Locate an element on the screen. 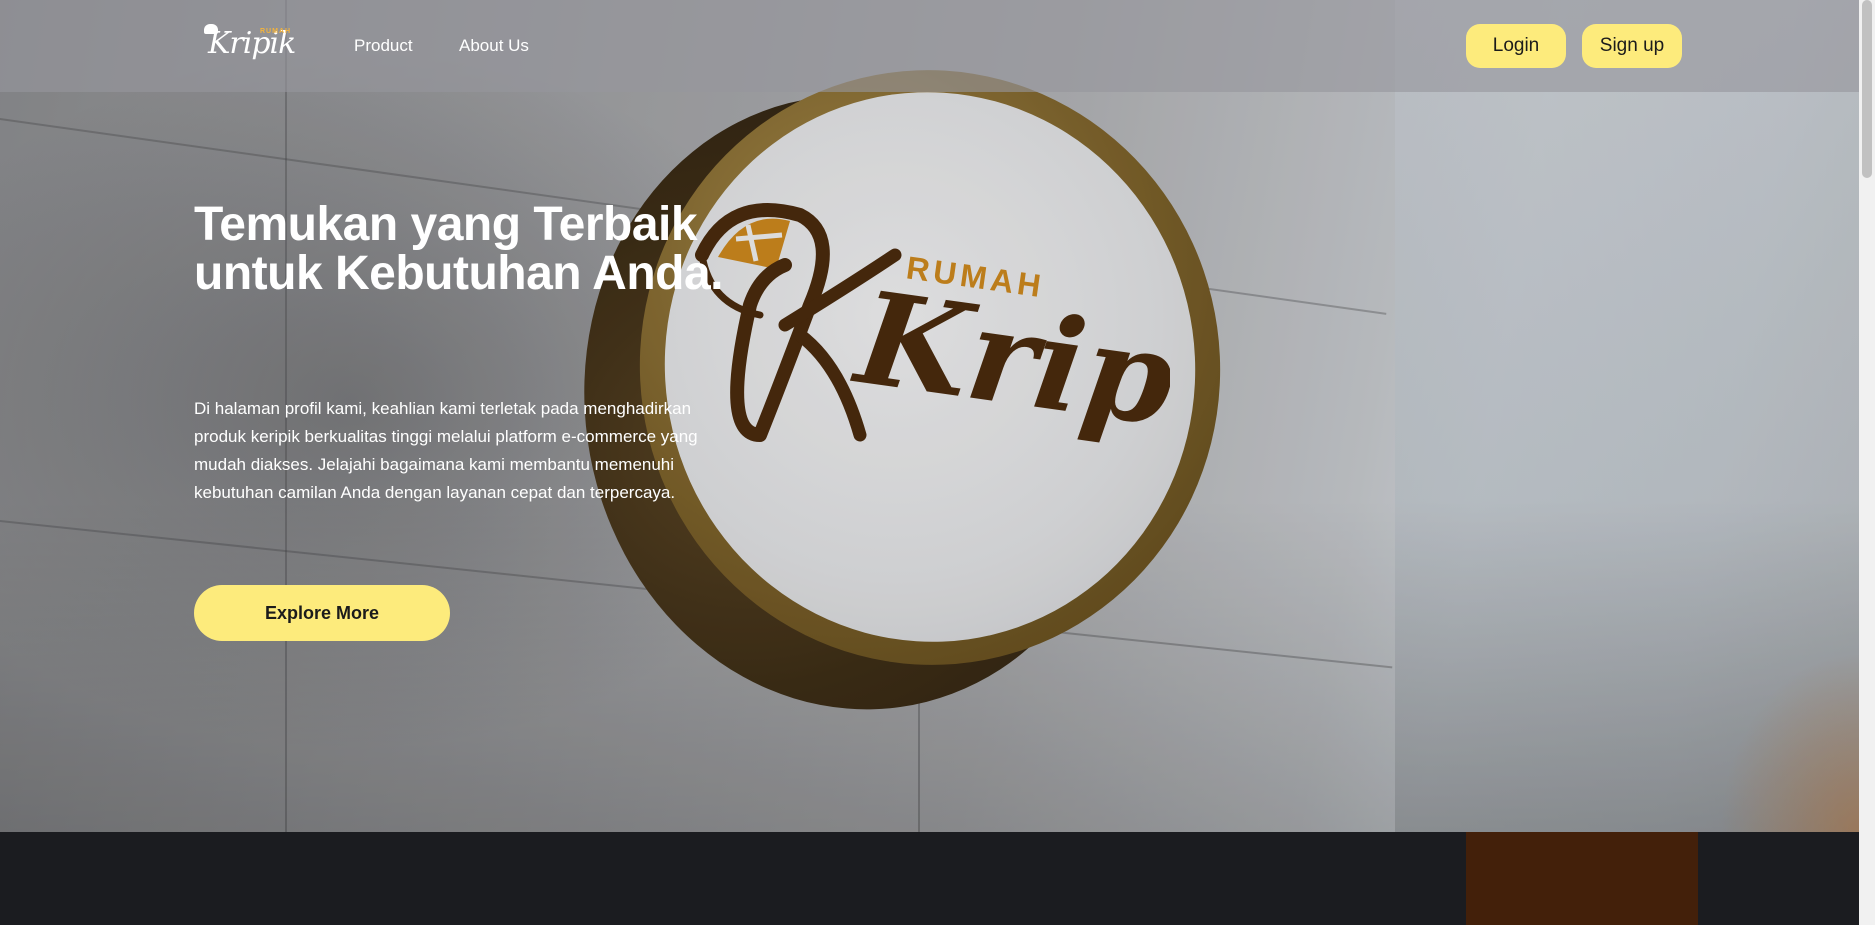 The width and height of the screenshot is (1875, 925). signup-button: Sign up is located at coordinates (1632, 46).